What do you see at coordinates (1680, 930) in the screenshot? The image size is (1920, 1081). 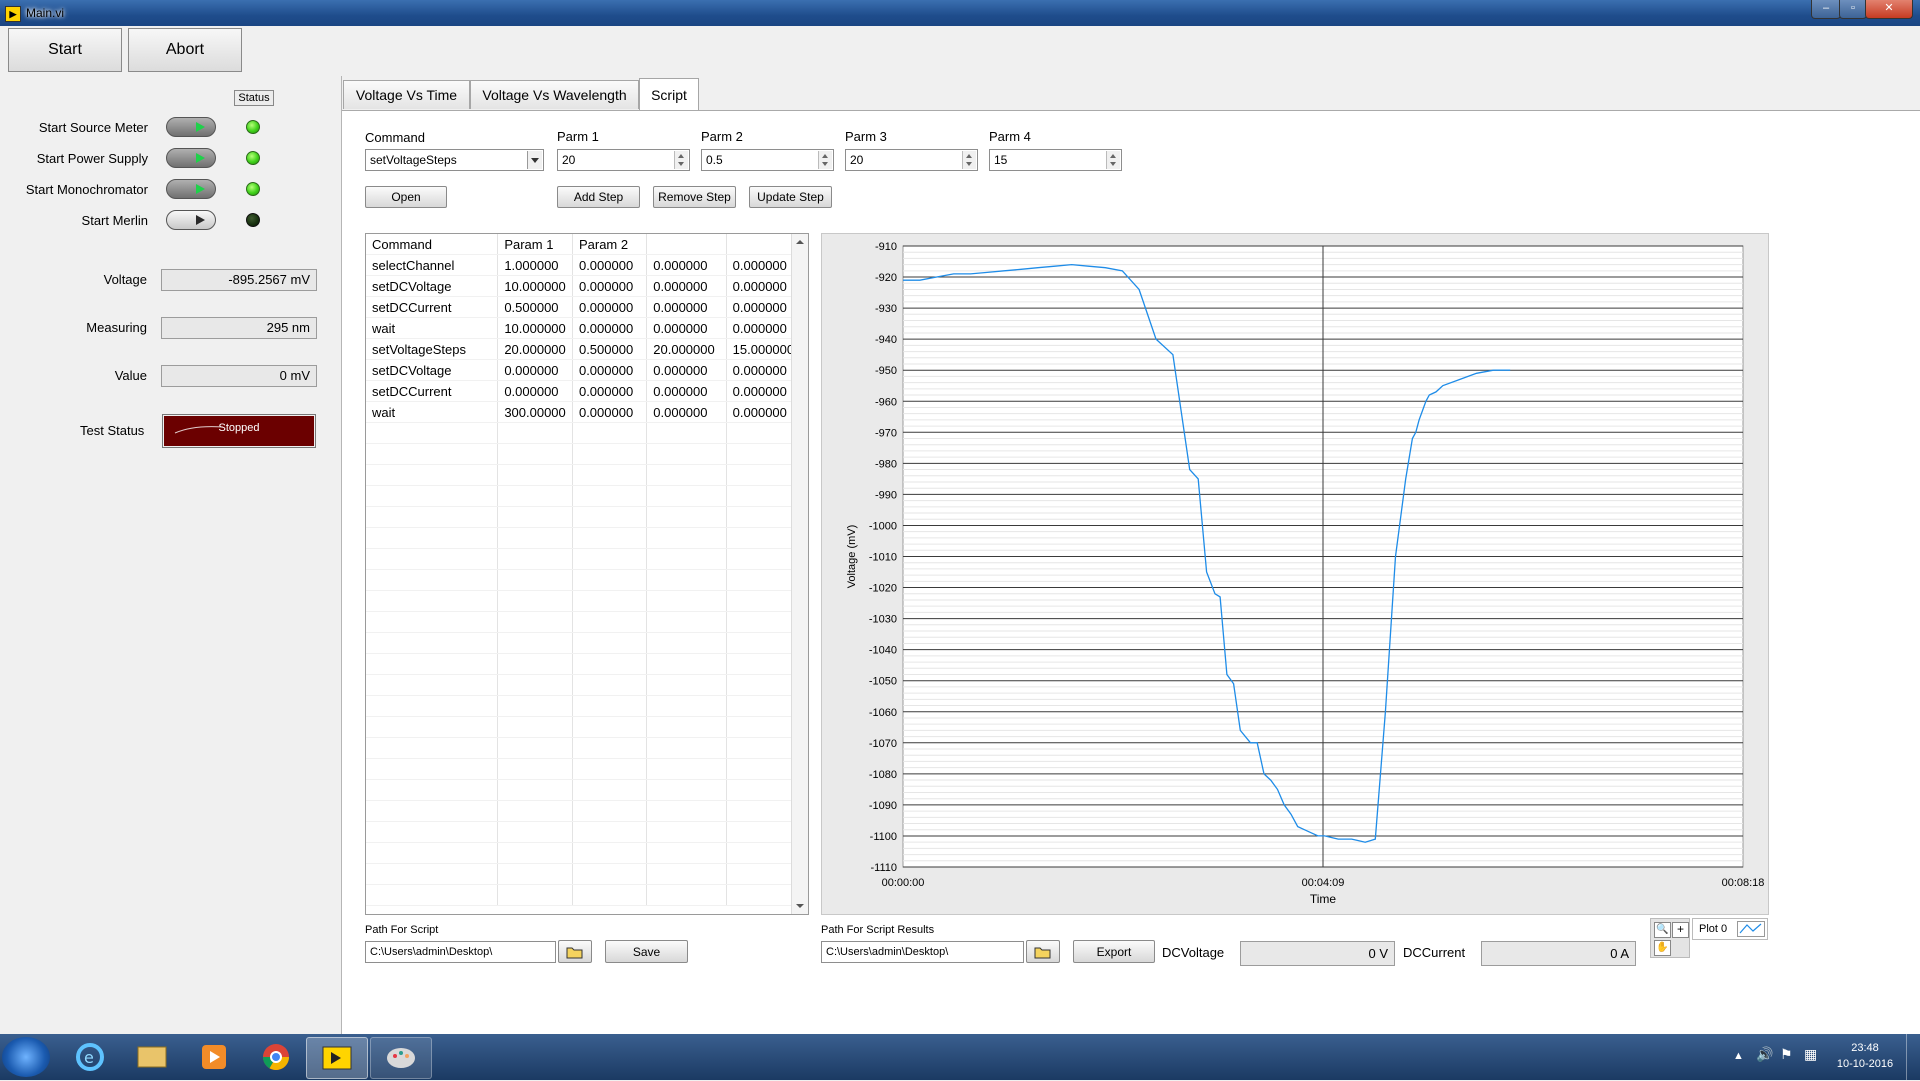 I see `crosshair-icon: +` at bounding box center [1680, 930].